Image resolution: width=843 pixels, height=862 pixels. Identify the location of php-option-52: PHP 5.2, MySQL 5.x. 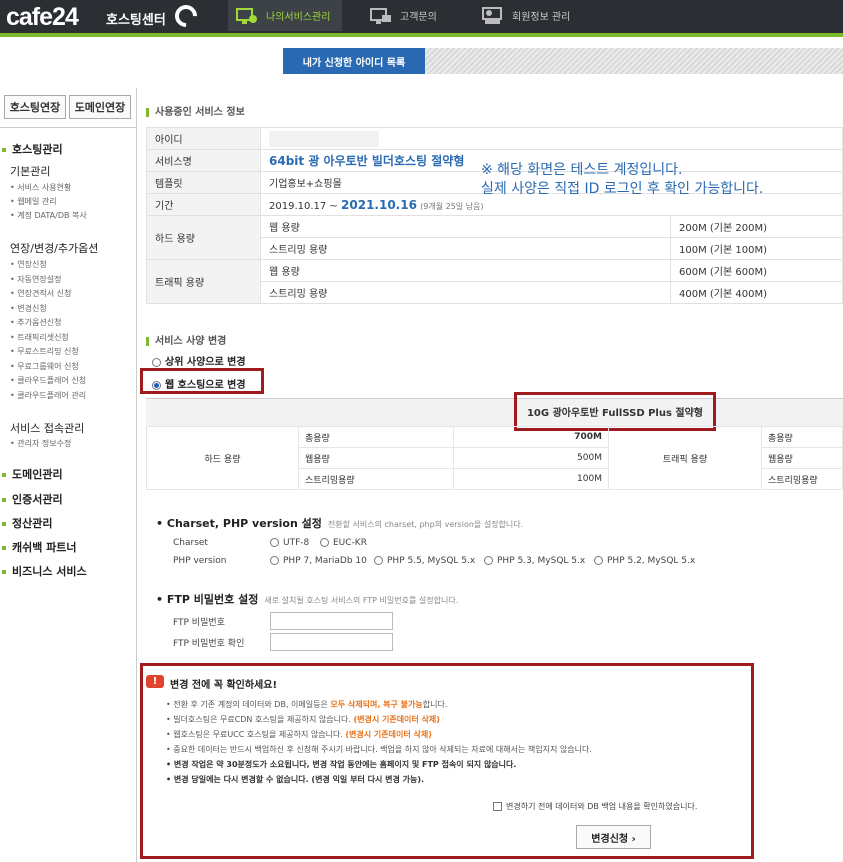
(644, 561).